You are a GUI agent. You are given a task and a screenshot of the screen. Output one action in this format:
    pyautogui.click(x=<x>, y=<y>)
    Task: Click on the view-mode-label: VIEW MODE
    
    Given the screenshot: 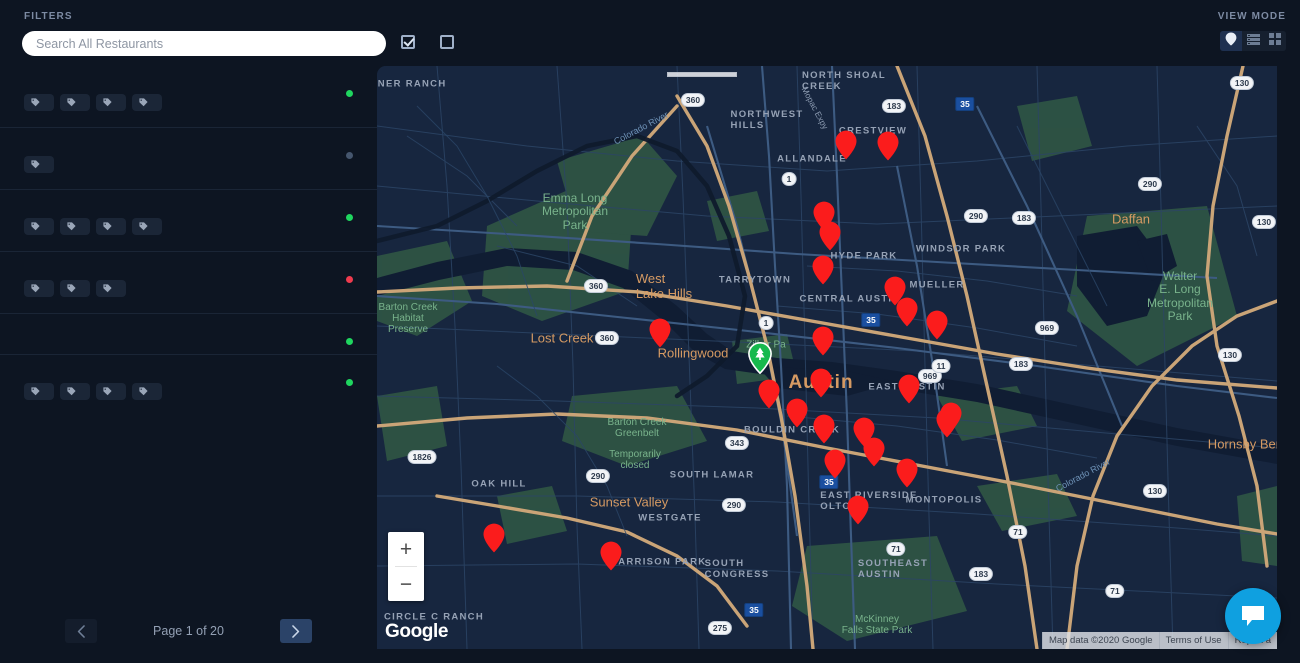 What is the action you would take?
    pyautogui.click(x=1251, y=16)
    